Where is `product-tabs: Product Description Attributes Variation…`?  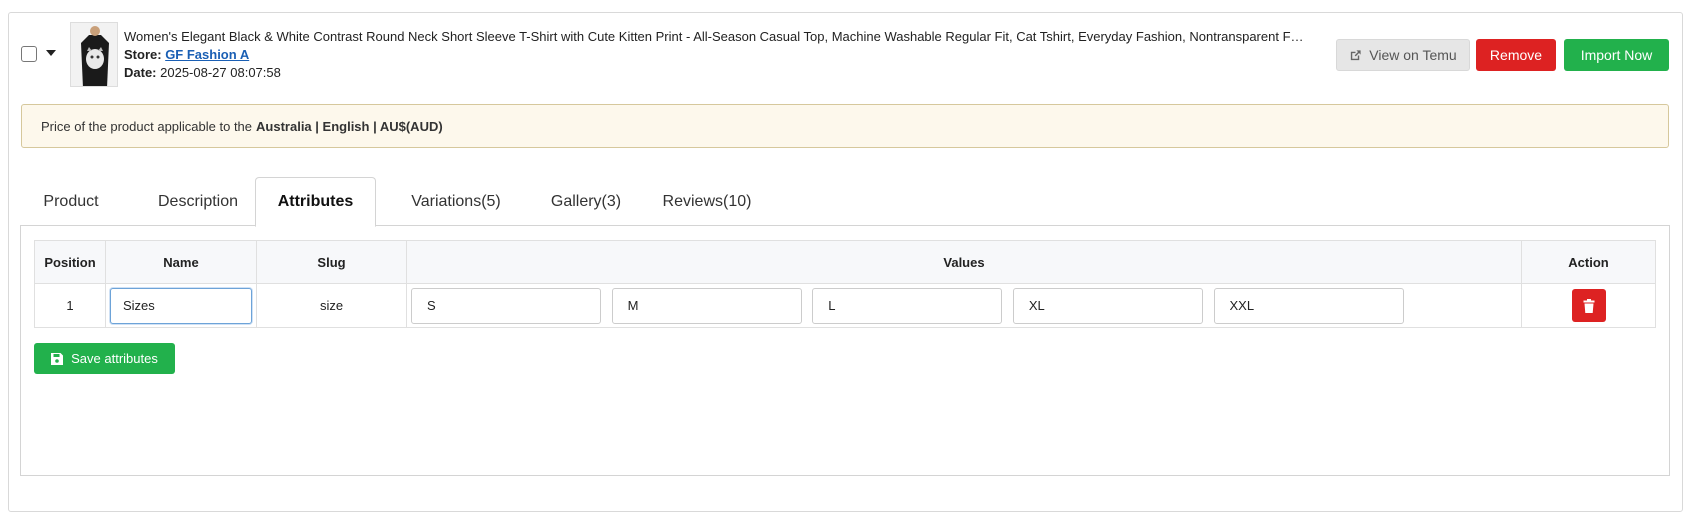
product-tabs: Product Description Attributes Variation… is located at coordinates (421, 202).